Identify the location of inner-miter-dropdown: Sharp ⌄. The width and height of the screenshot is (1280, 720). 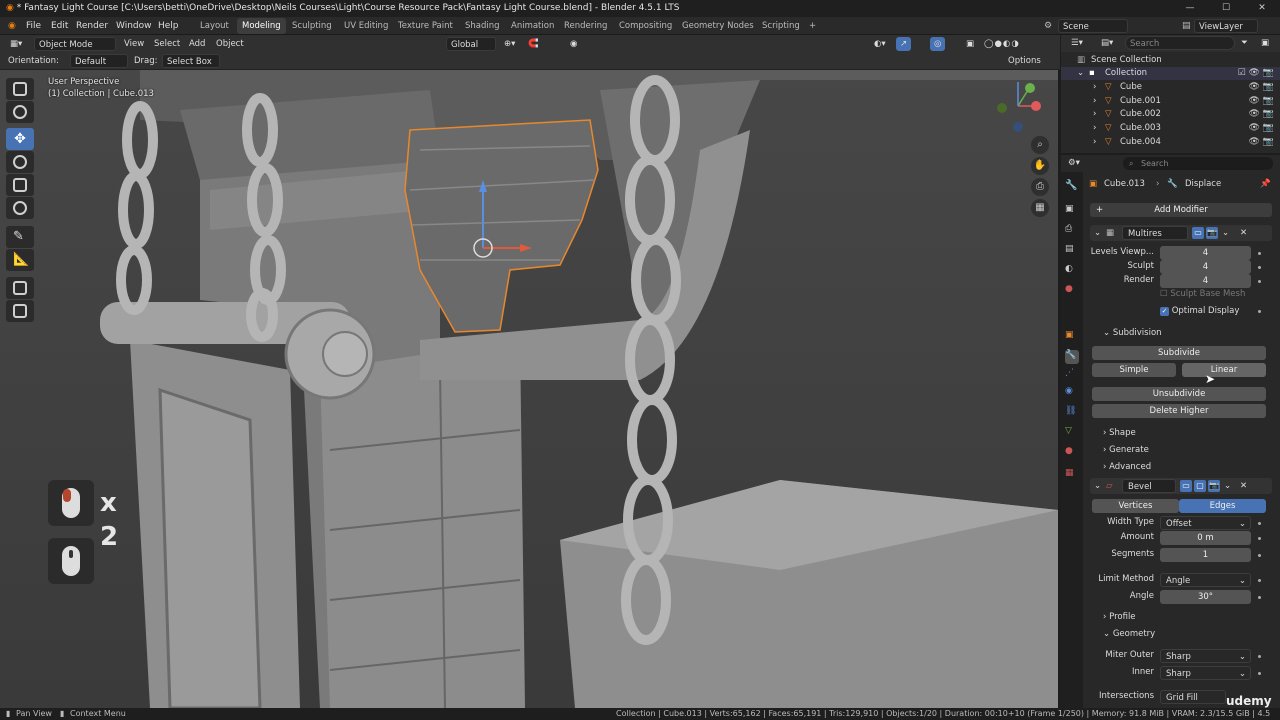
(1205, 673).